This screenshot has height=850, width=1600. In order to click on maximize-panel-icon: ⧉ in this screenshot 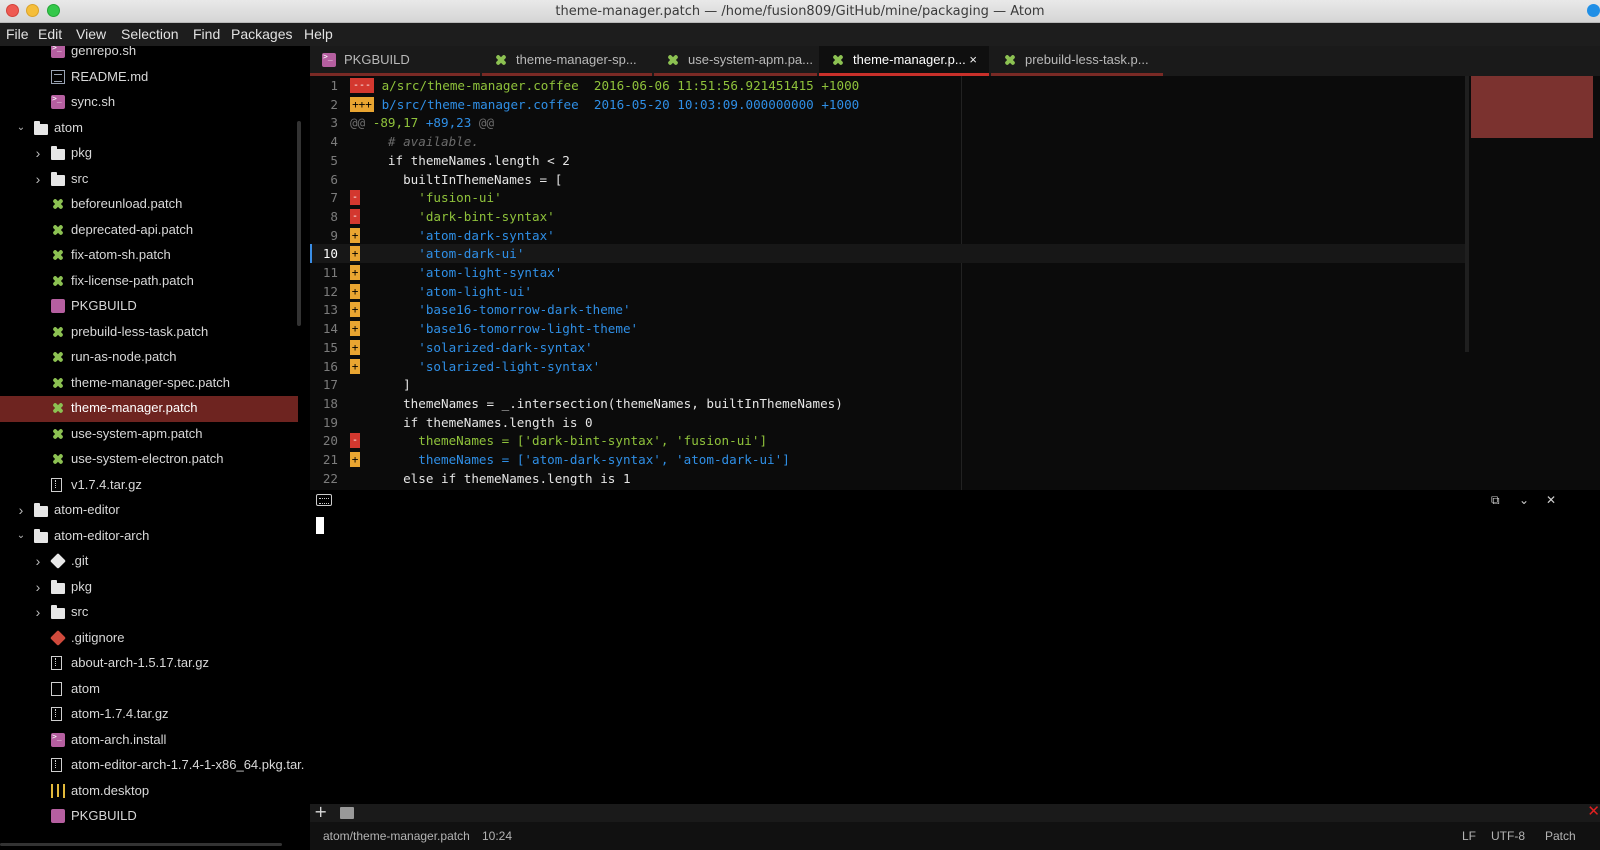, I will do `click(1495, 500)`.